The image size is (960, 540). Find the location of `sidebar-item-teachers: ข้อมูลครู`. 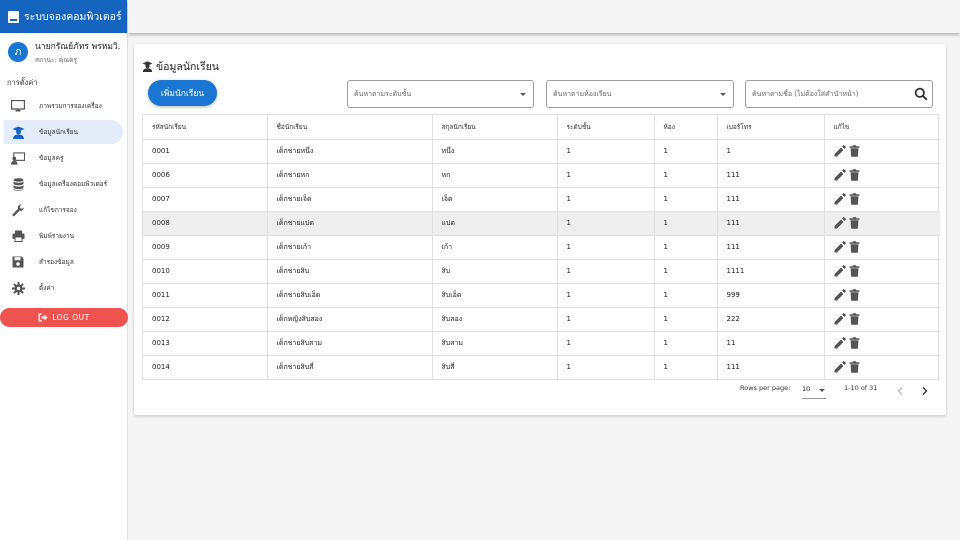

sidebar-item-teachers: ข้อมูลครู is located at coordinates (63, 158).